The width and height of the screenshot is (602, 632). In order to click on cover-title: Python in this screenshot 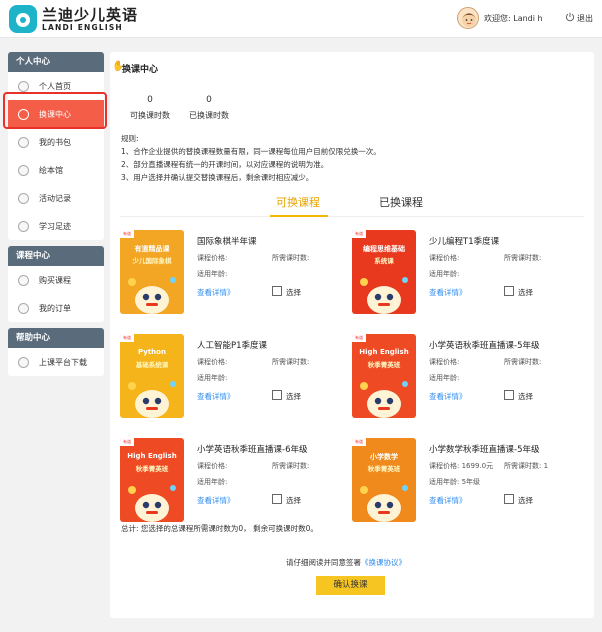, I will do `click(152, 352)`.